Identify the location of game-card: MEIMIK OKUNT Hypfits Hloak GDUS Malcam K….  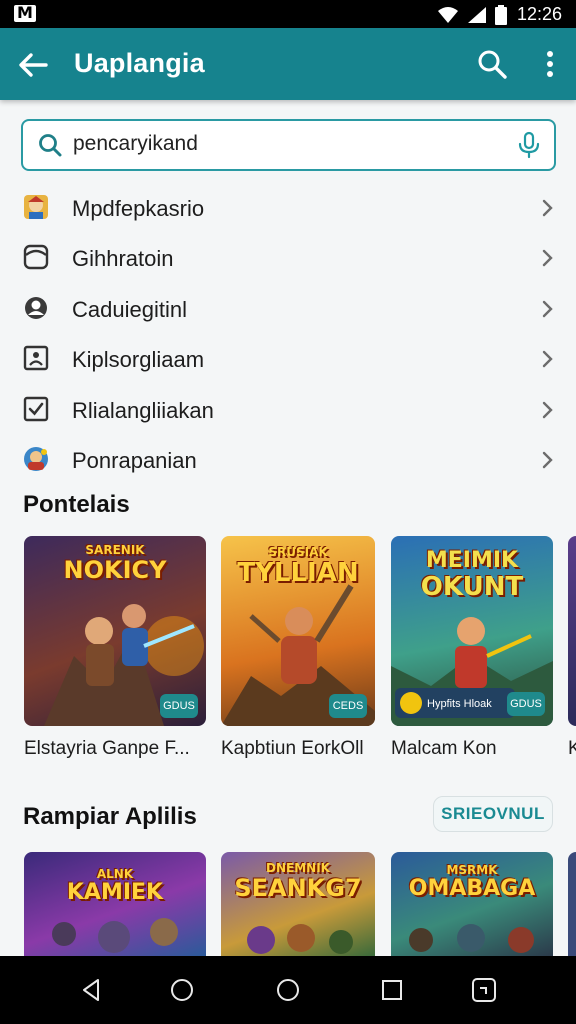
(472, 651).